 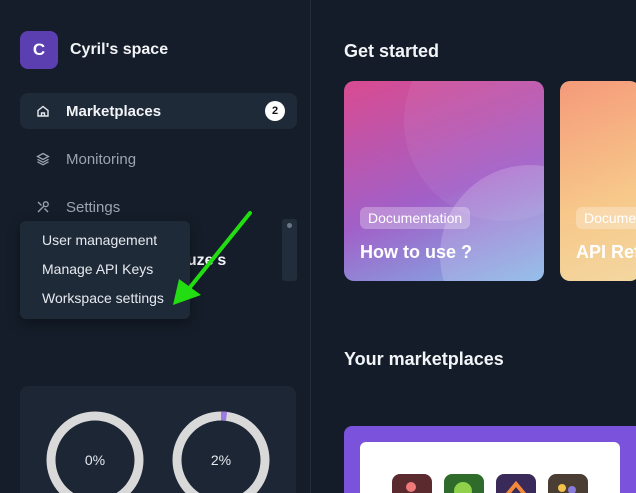 What do you see at coordinates (95, 460) in the screenshot?
I see `usage-ring-1-label: 0%` at bounding box center [95, 460].